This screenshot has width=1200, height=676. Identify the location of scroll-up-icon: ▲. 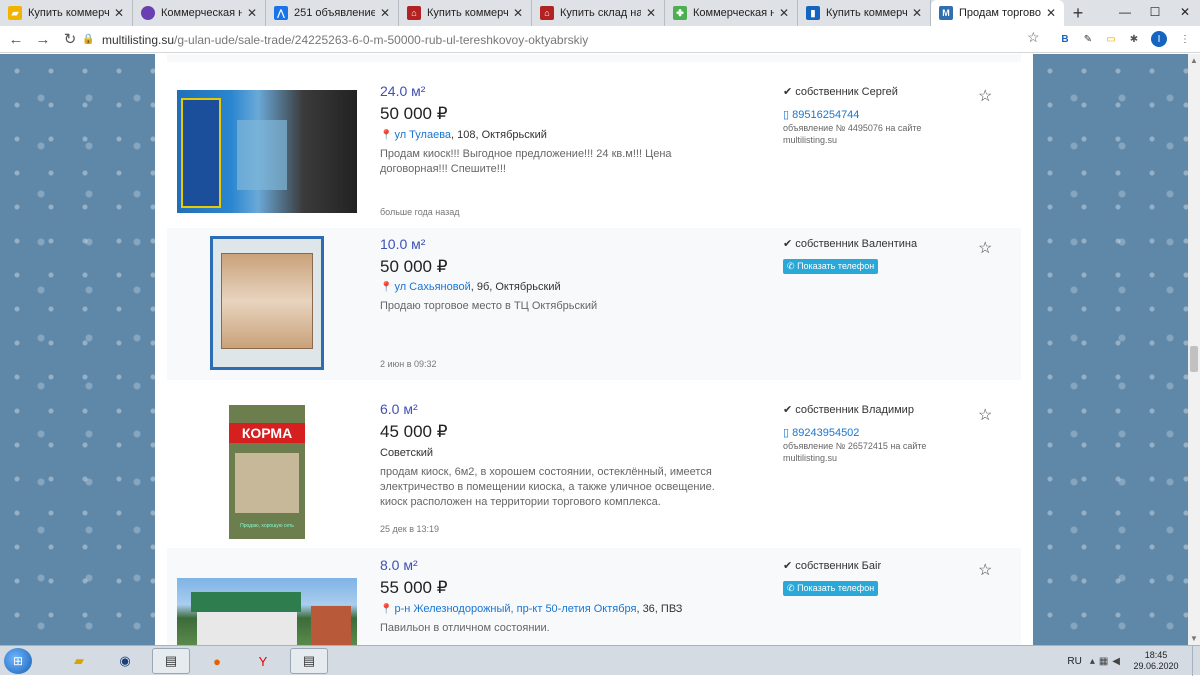
(1194, 60).